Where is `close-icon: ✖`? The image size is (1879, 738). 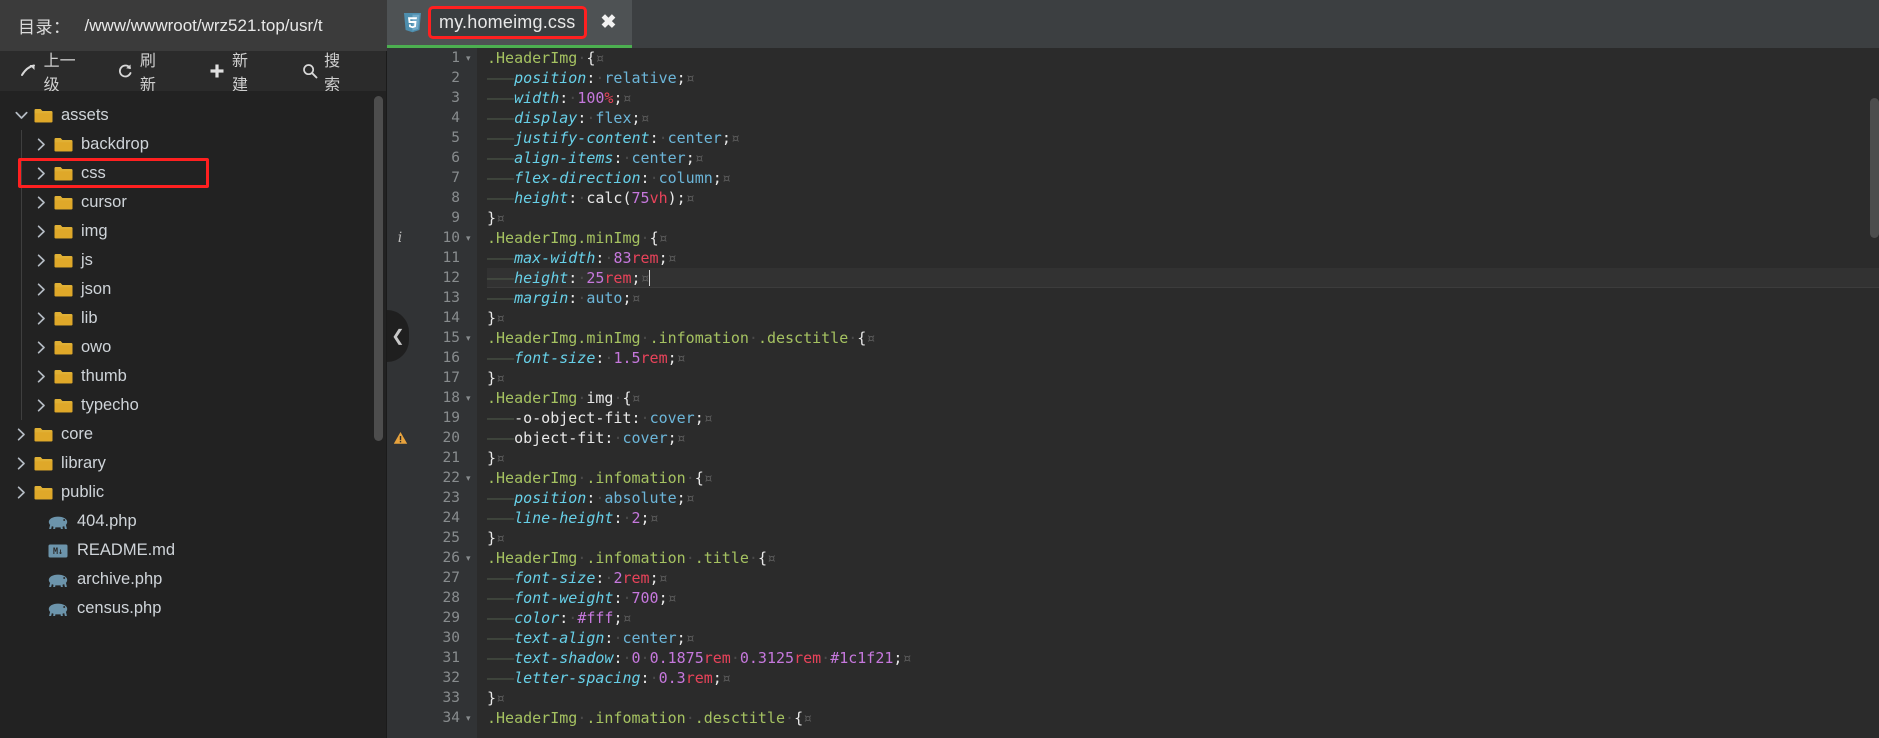 close-icon: ✖ is located at coordinates (609, 22).